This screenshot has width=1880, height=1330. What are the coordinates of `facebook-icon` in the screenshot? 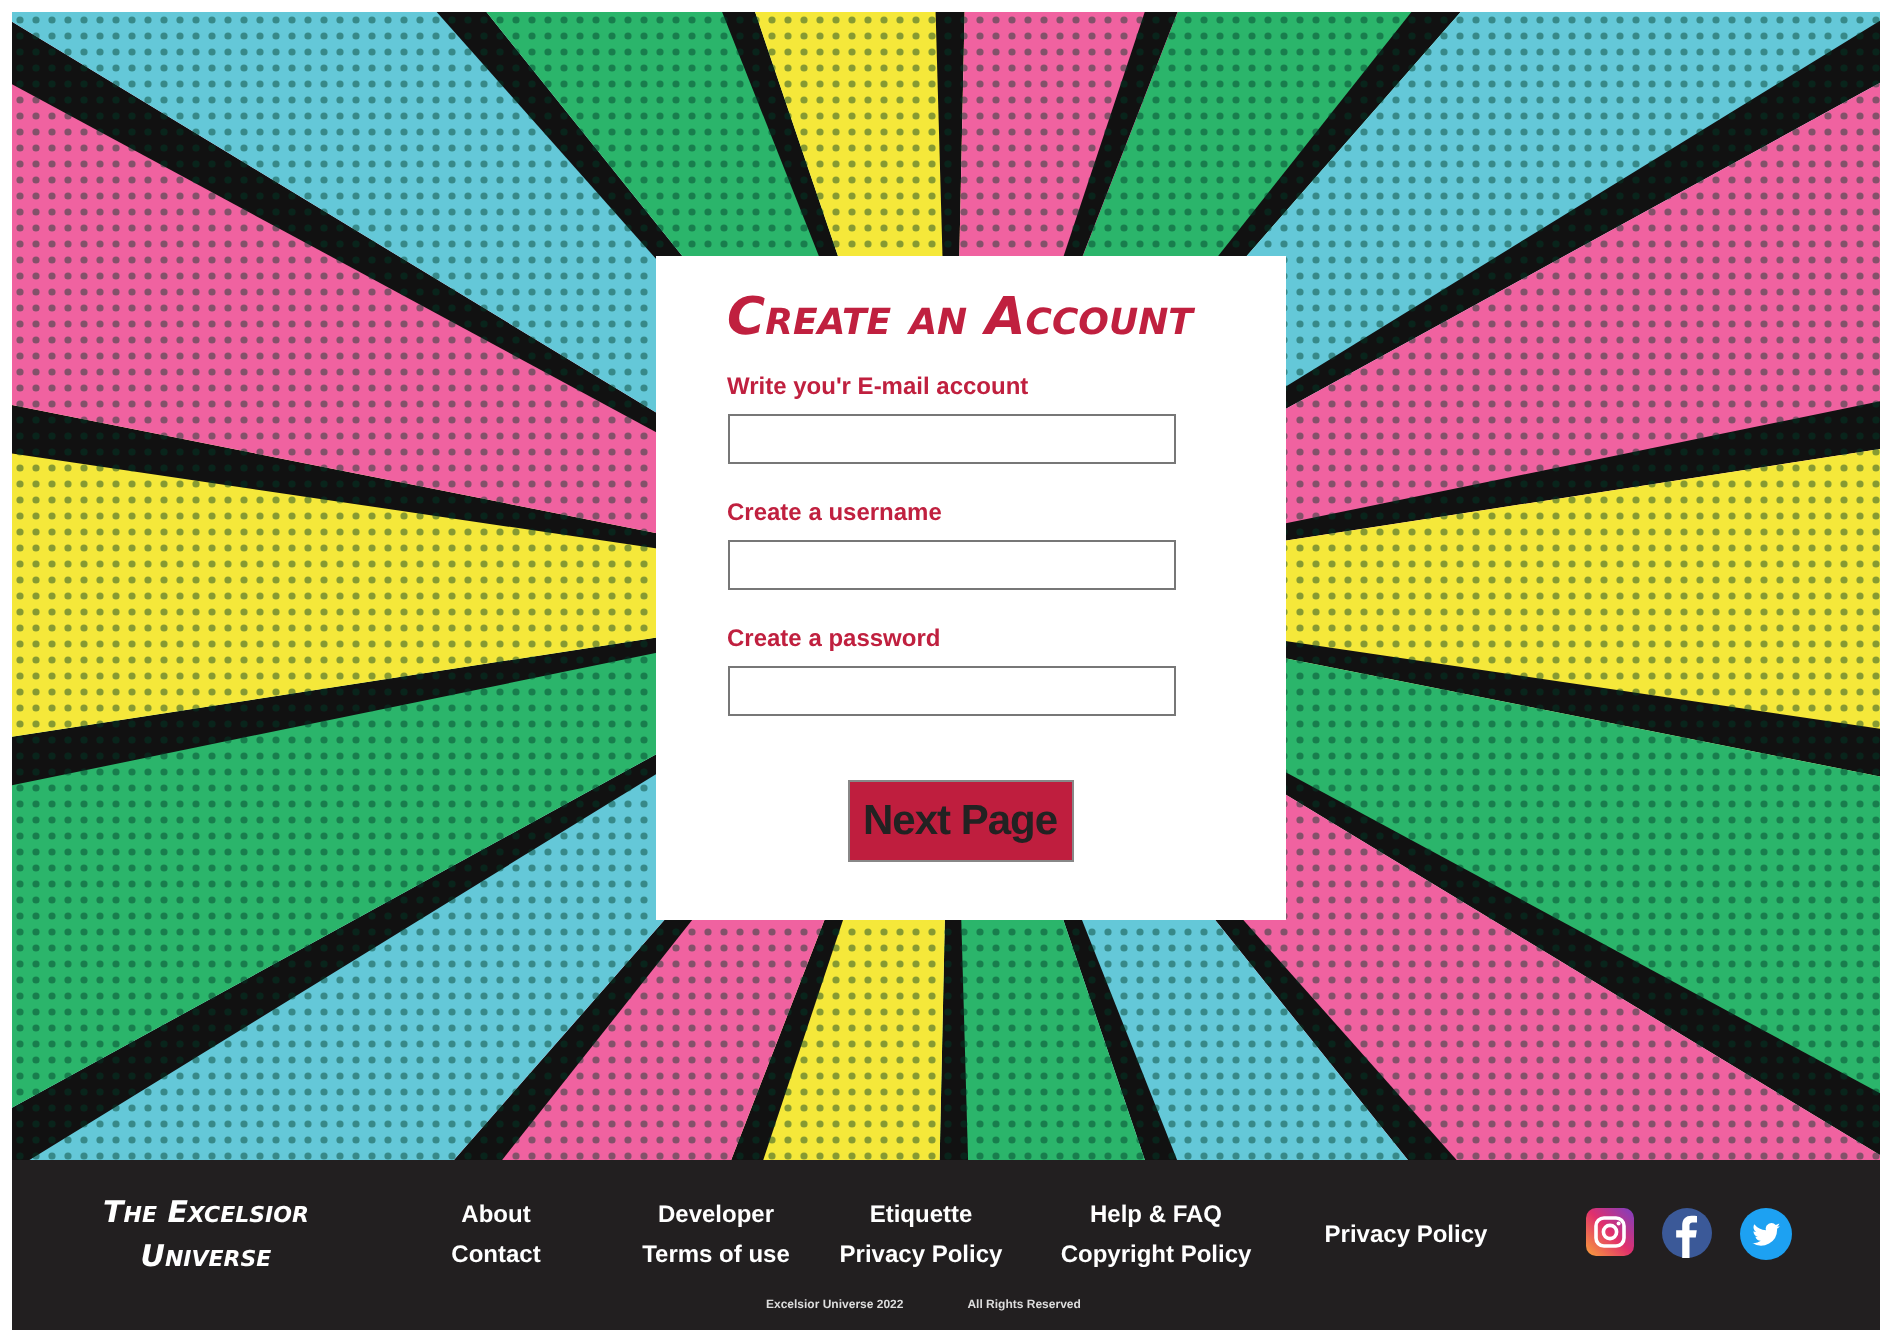 It's located at (1687, 1233).